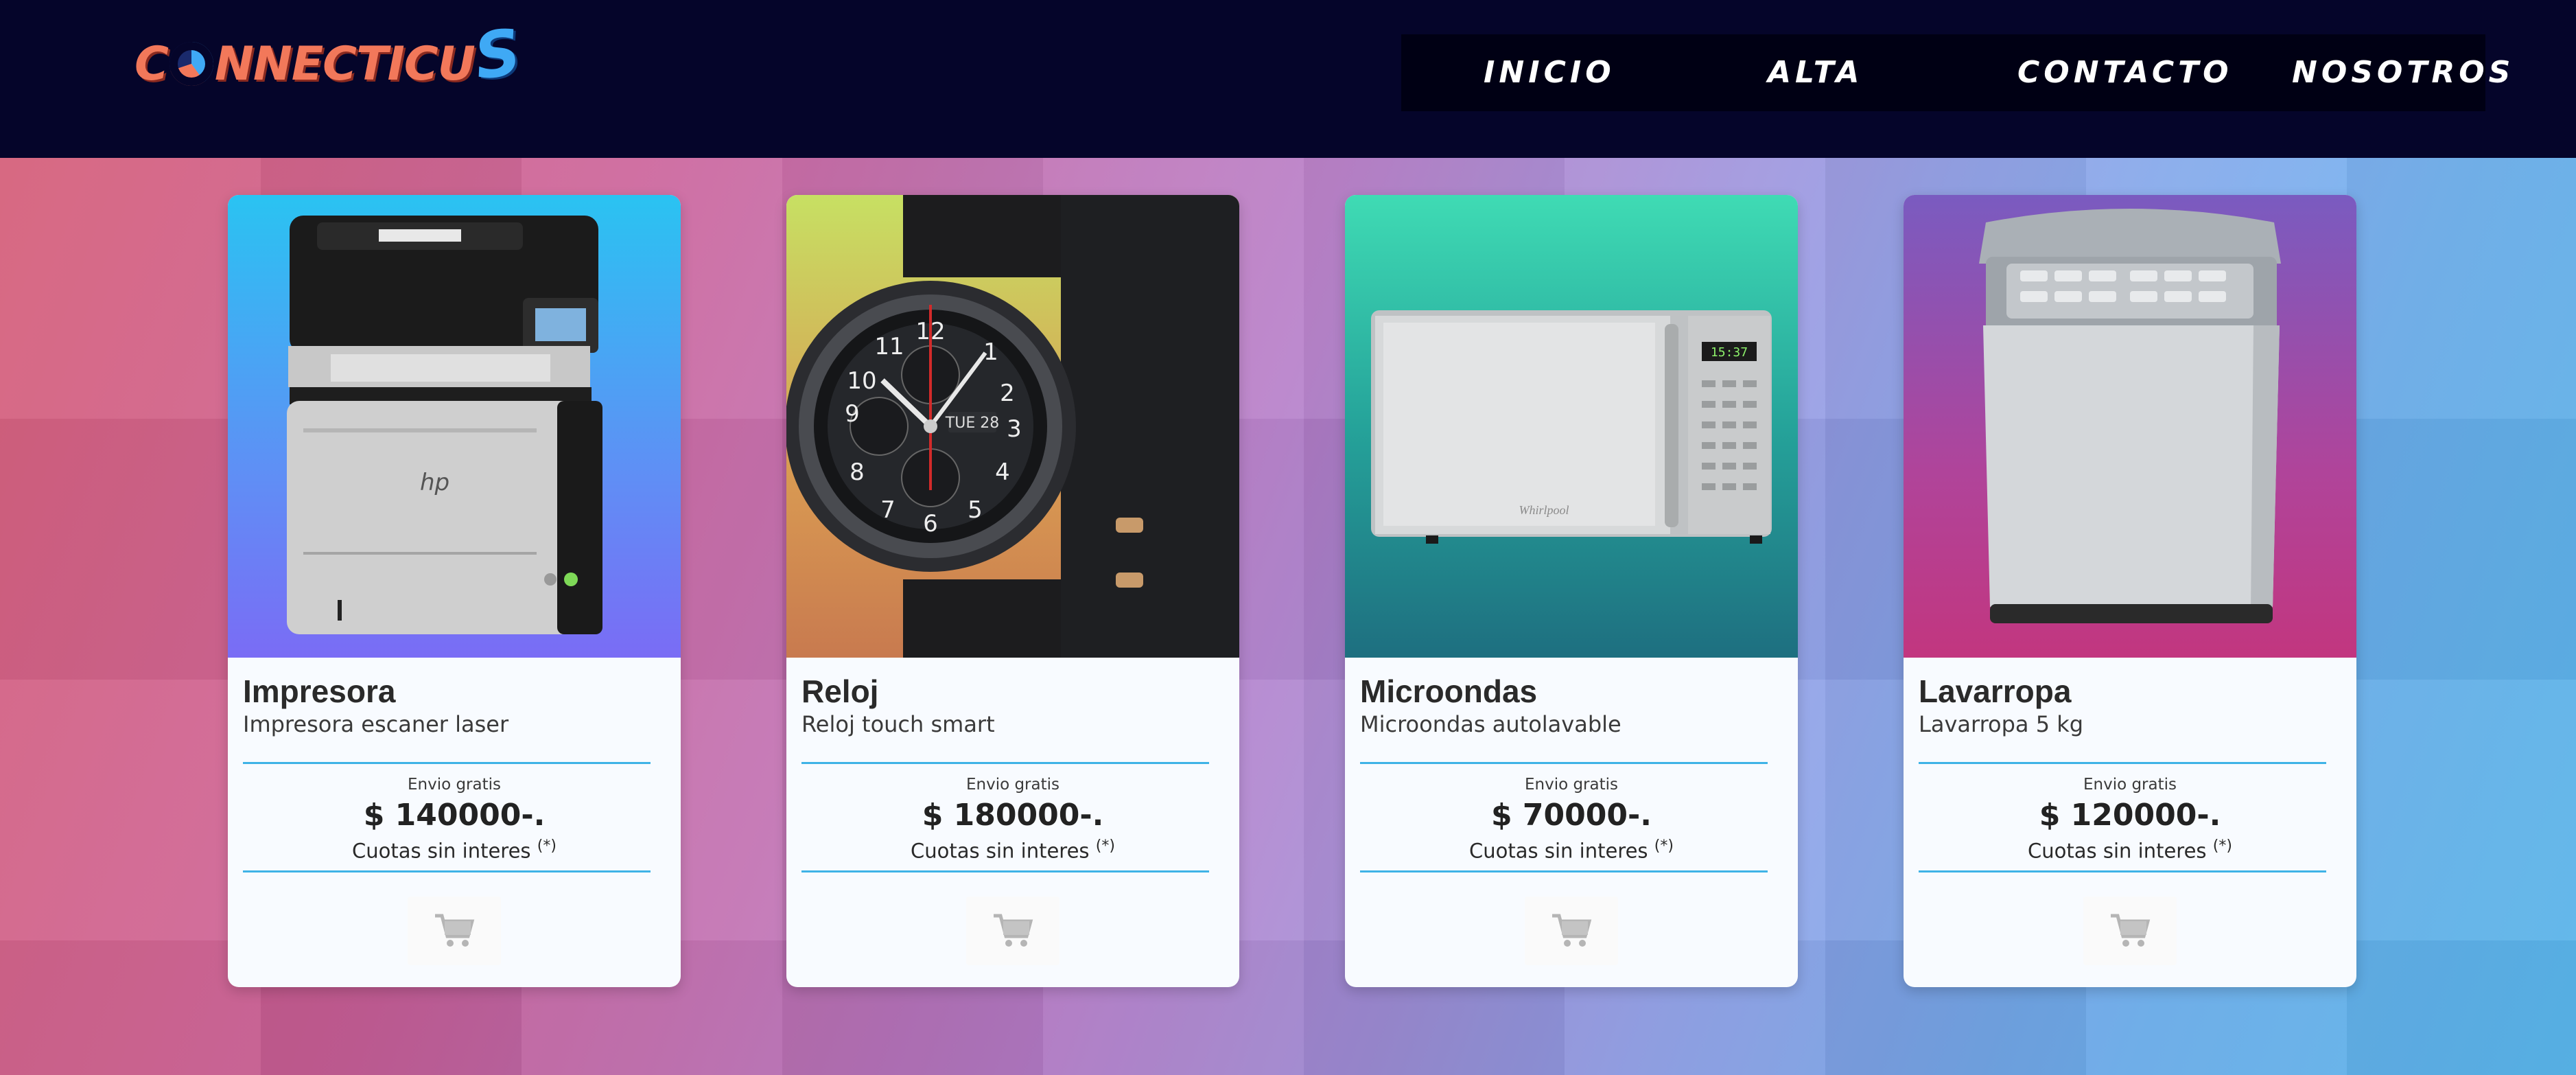  Describe the element at coordinates (1288, 79) in the screenshot. I see `site-header: C NNECTICU S INICIO ALTA CONTACTO NOSOTROS` at that location.